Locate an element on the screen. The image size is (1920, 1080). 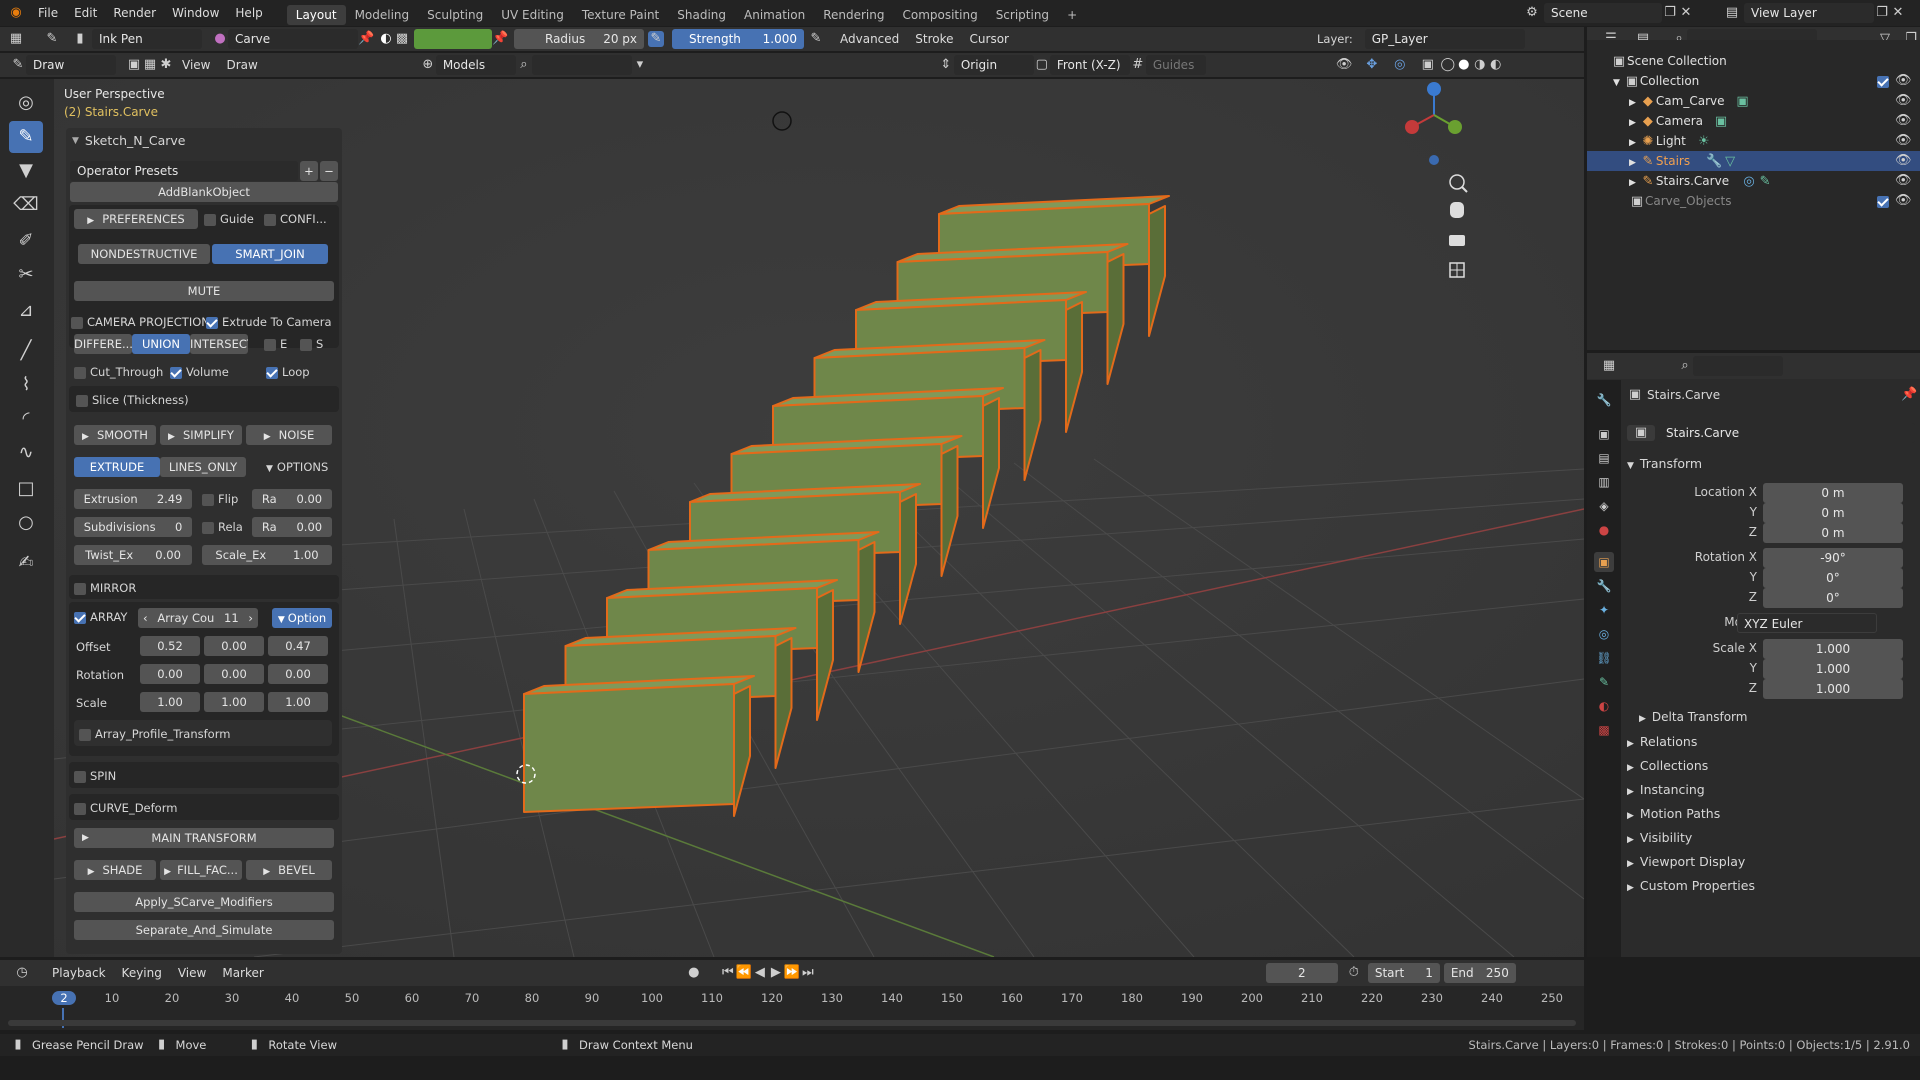
curve-tool-icon: ∿ is located at coordinates (26, 453).